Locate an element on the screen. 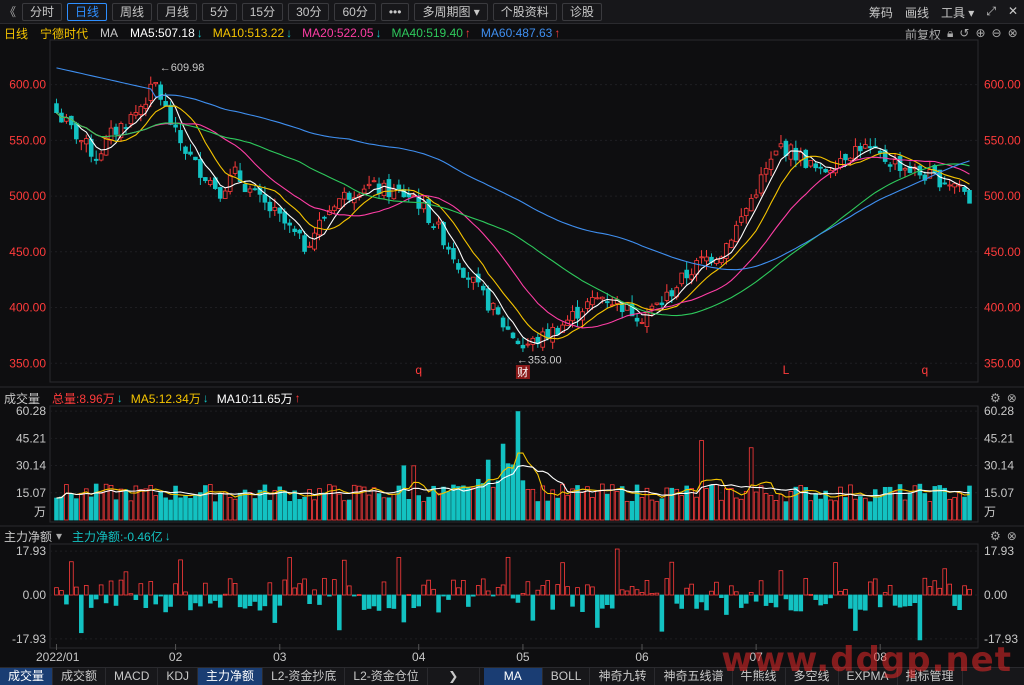  next-arrow-icon: ❯ is located at coordinates (454, 676).